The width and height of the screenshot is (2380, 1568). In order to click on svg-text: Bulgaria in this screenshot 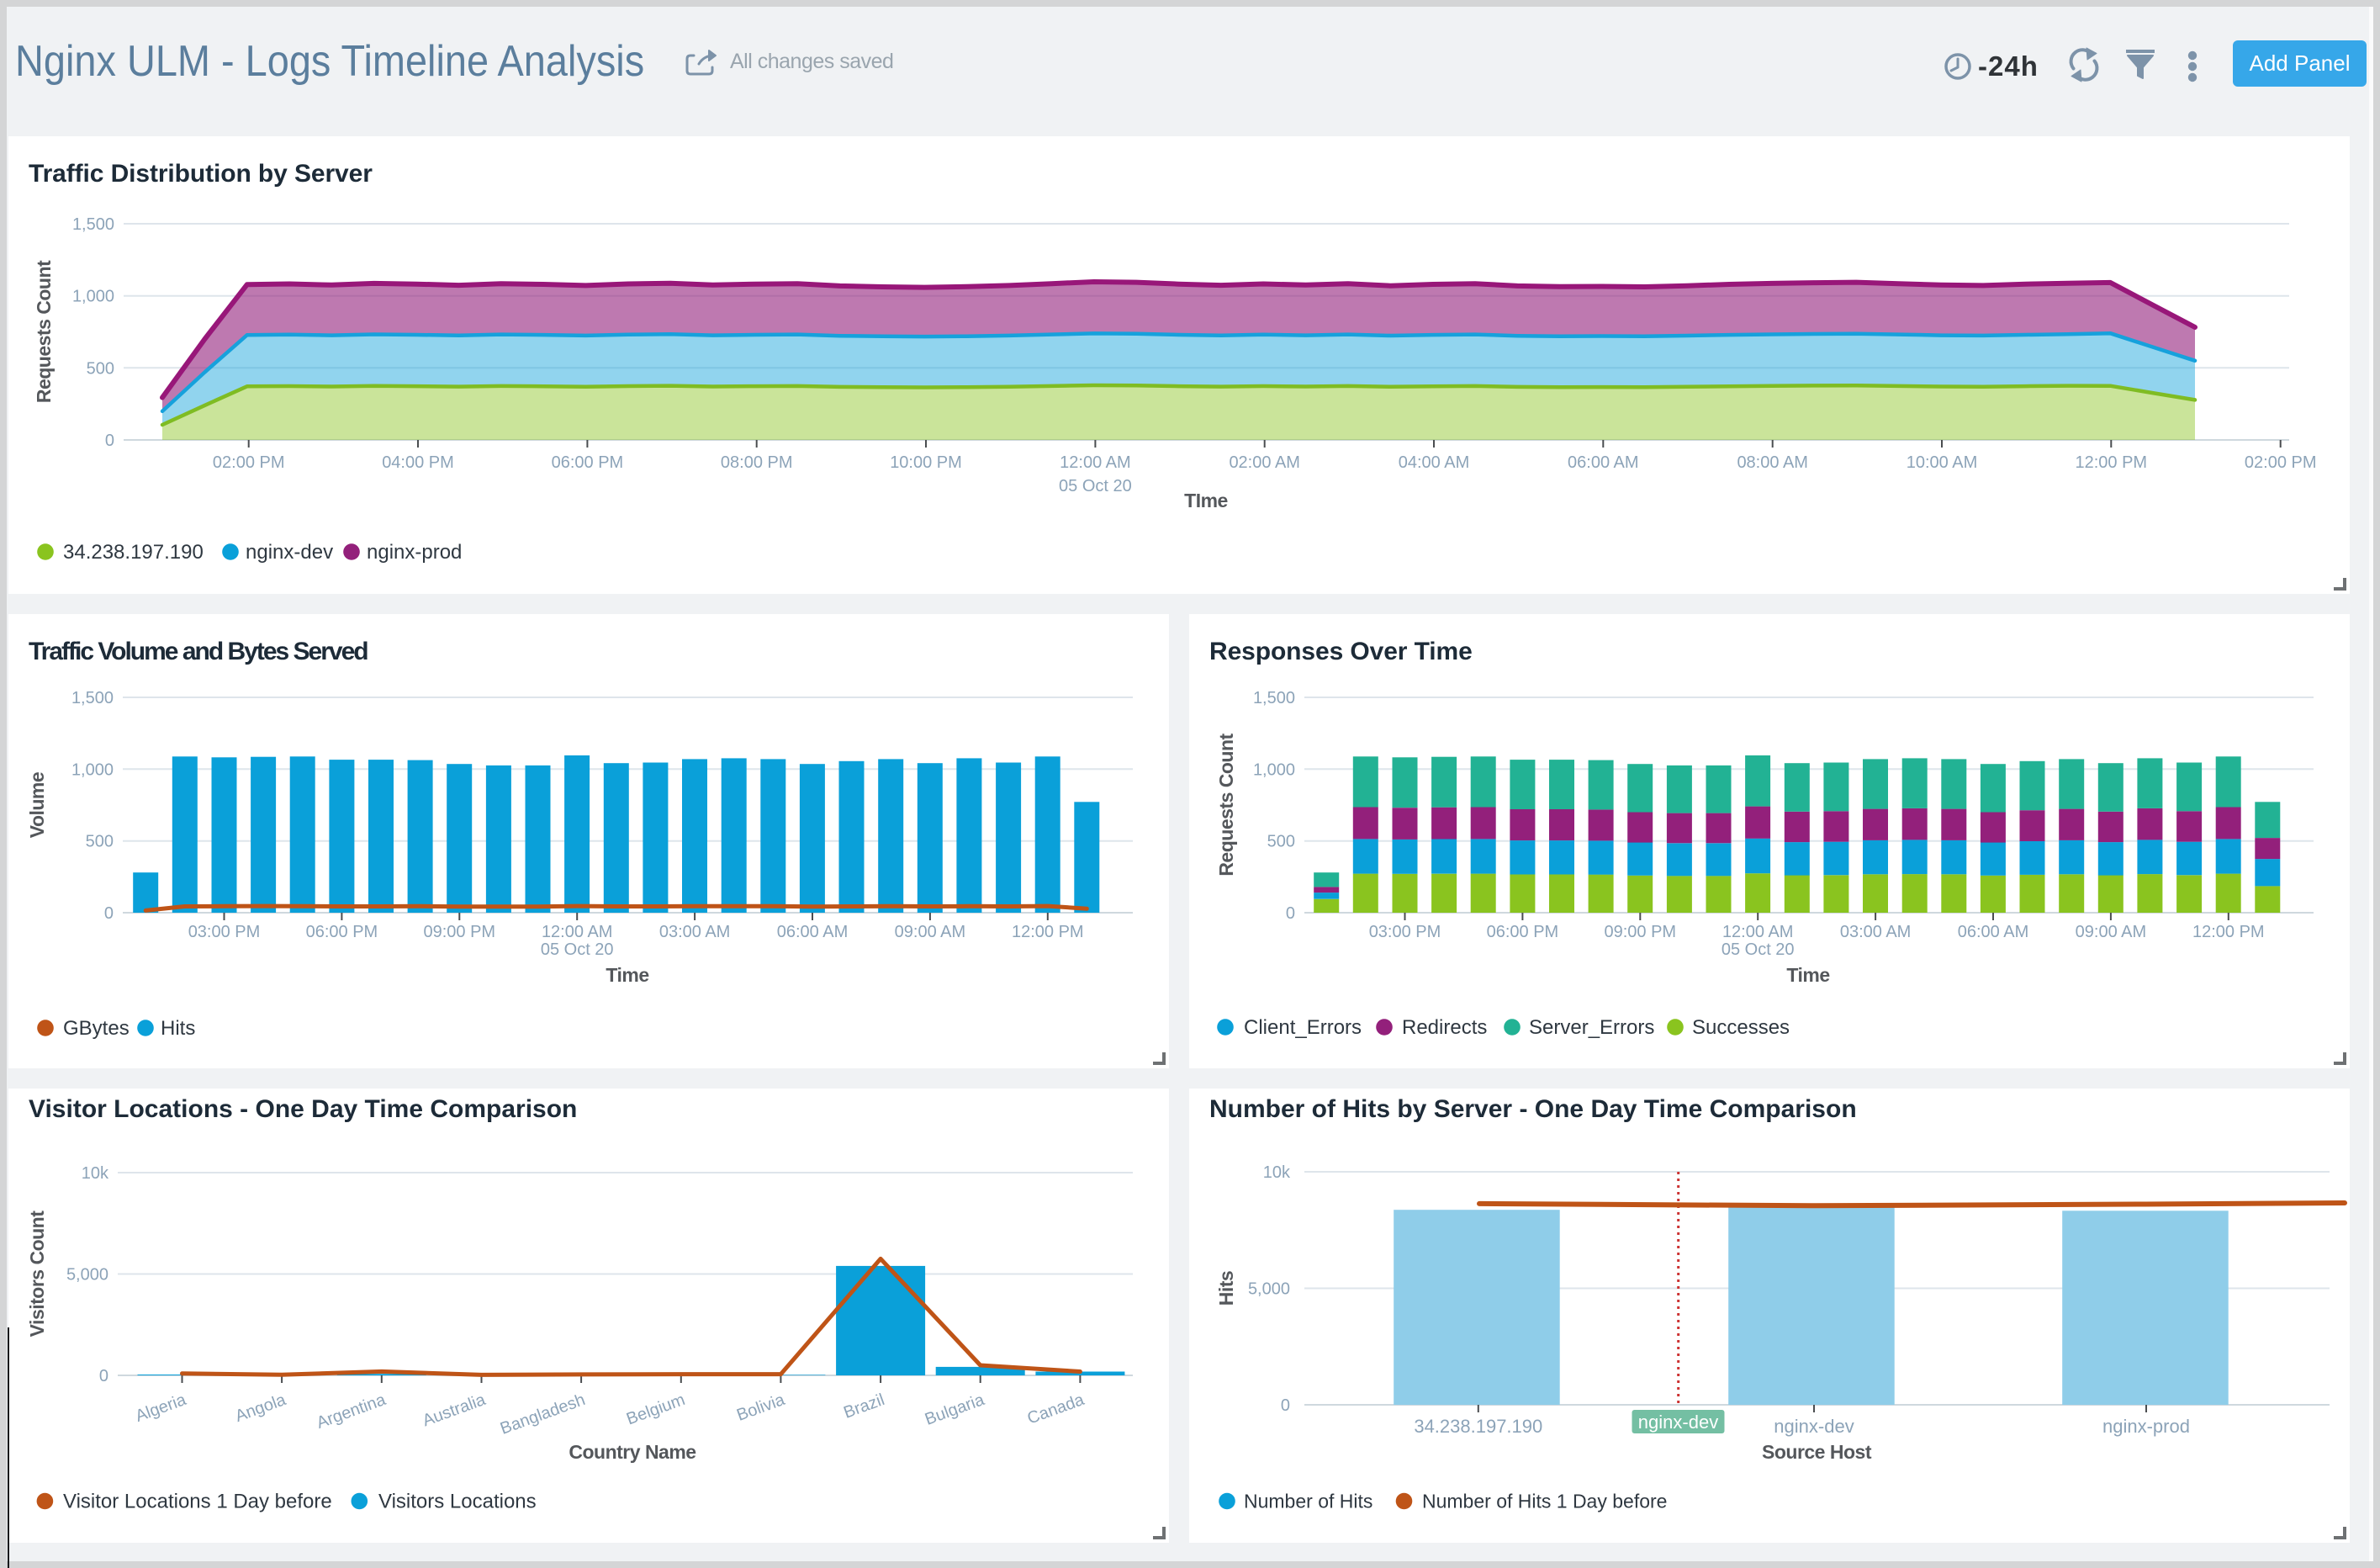, I will do `click(955, 1410)`.